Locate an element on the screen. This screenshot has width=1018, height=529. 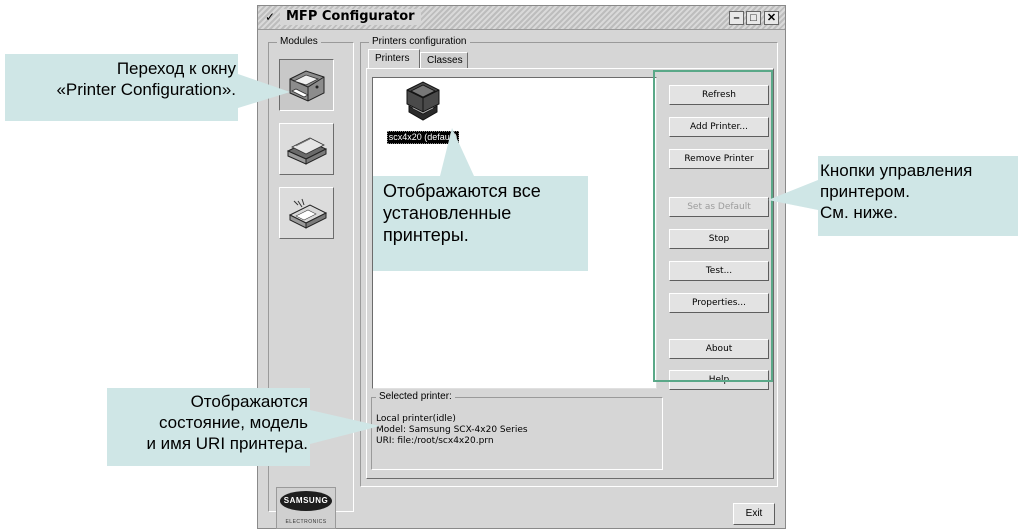
modules-callout: Переход к окну «Printer Configuration». is located at coordinates (121, 87).